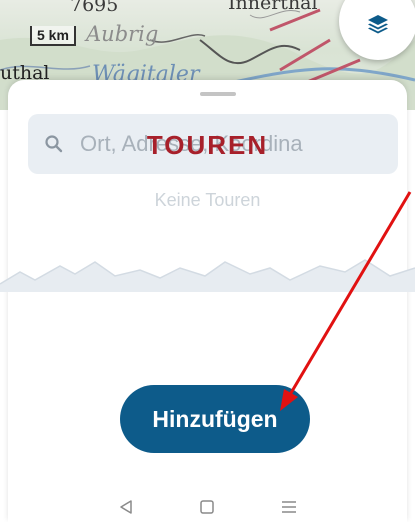  I want to click on system-nav-bar, so click(207, 507).